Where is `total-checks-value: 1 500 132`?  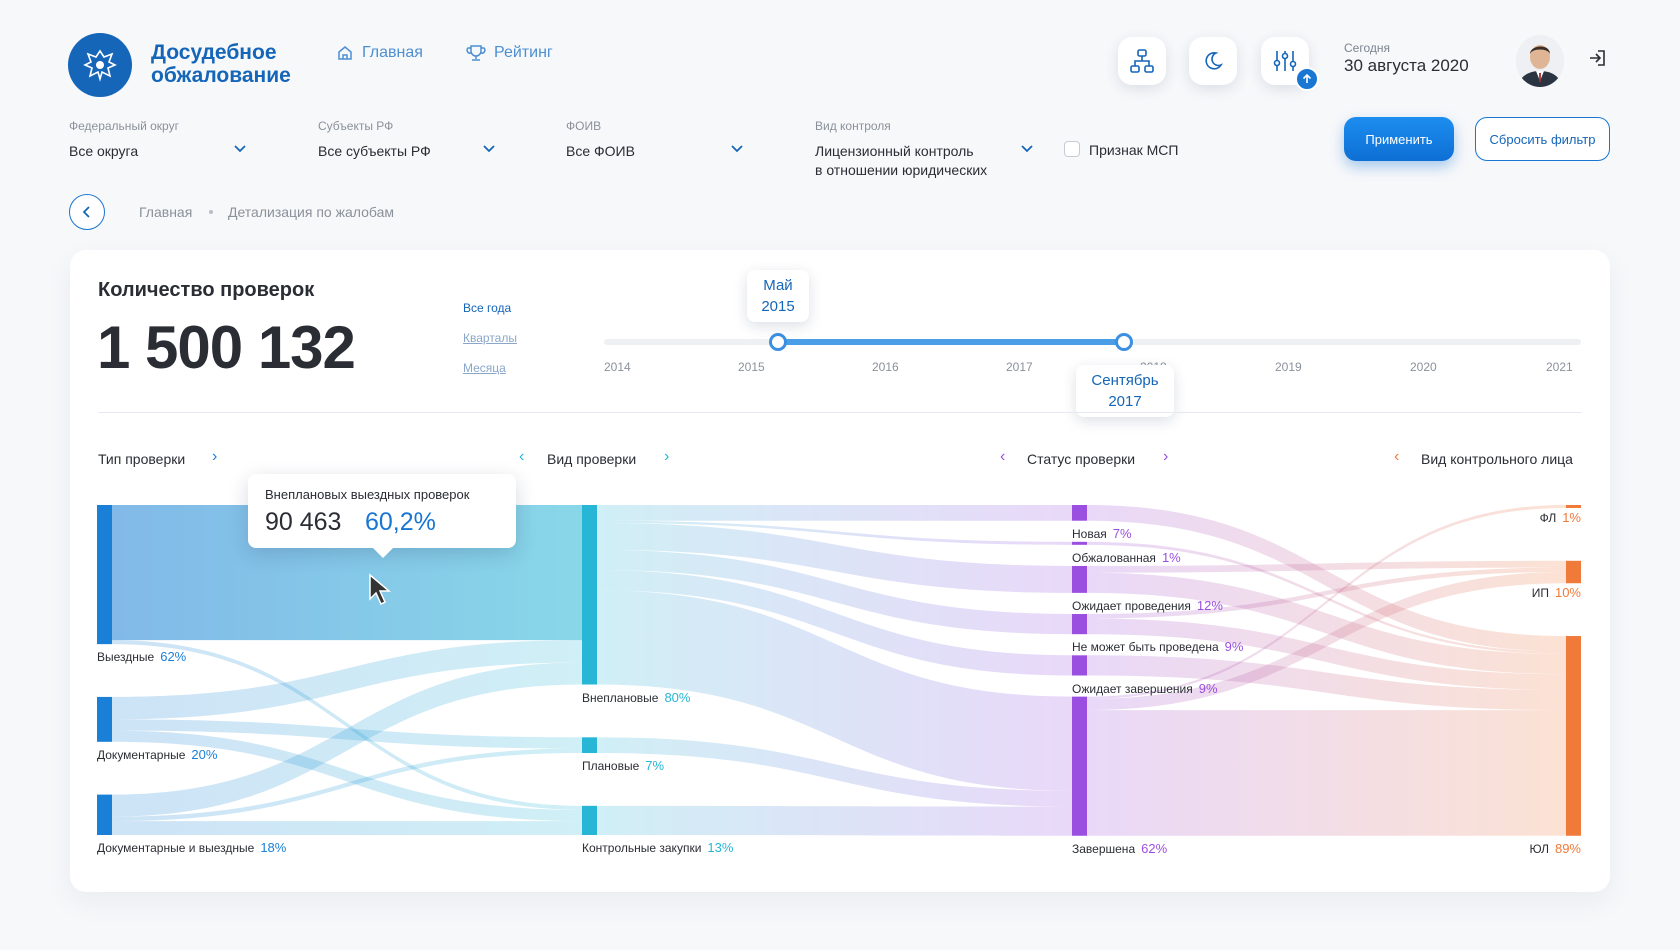
total-checks-value: 1 500 132 is located at coordinates (226, 347).